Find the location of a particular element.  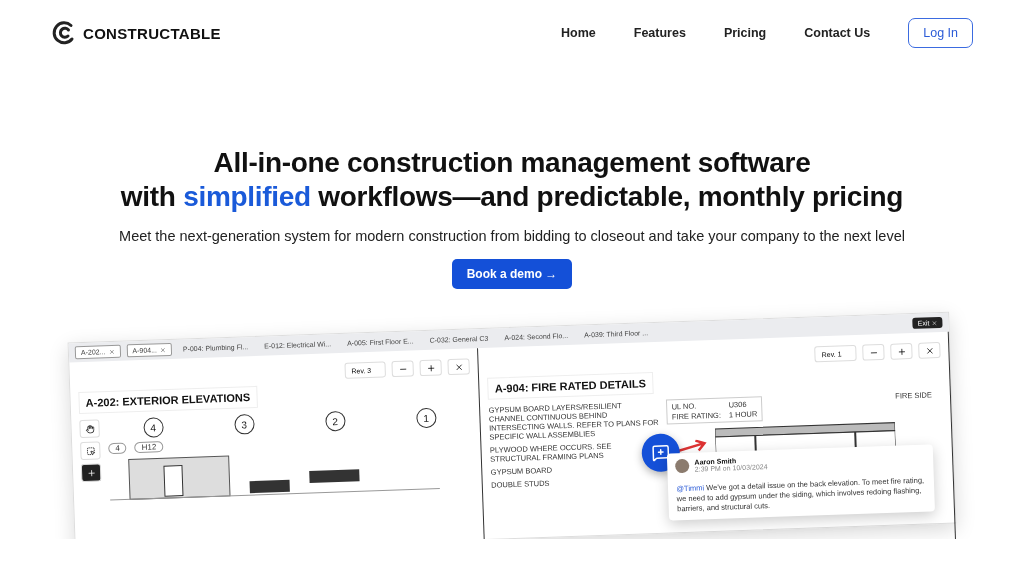

grid-bubble: 4 is located at coordinates (153, 427).